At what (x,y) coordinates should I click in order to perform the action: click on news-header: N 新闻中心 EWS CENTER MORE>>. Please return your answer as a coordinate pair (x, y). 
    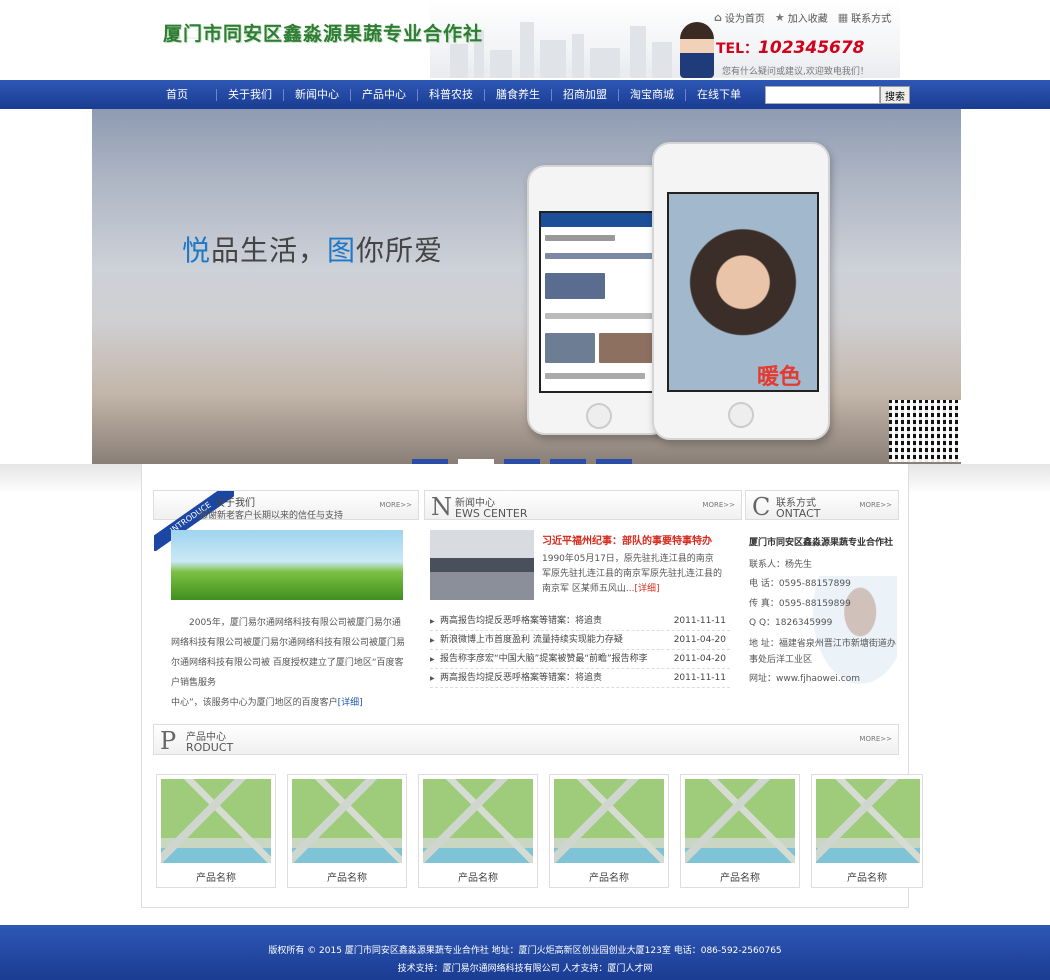
    Looking at the image, I should click on (583, 505).